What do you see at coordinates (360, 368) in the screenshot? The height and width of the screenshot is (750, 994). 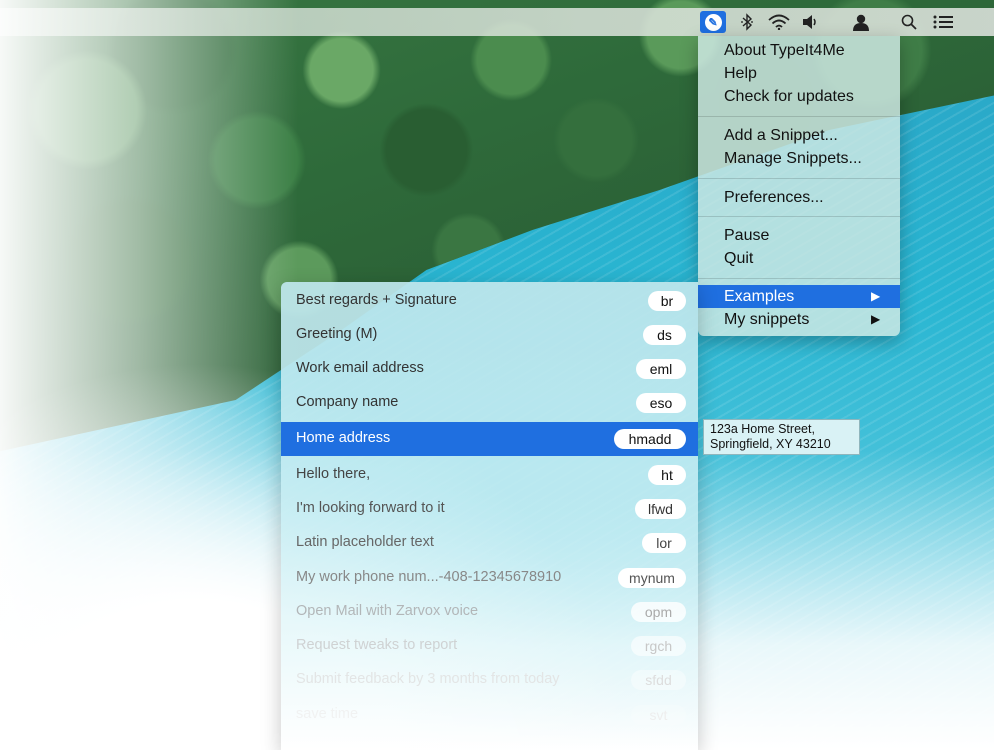 I see `snippet-label: Work email address` at bounding box center [360, 368].